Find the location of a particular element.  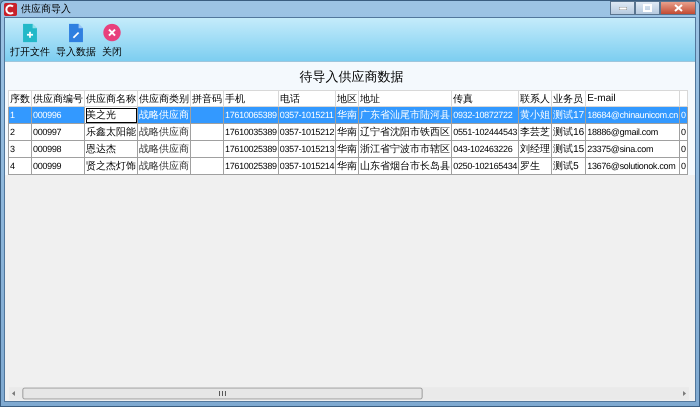

table-cell: 测试15 is located at coordinates (569, 149).